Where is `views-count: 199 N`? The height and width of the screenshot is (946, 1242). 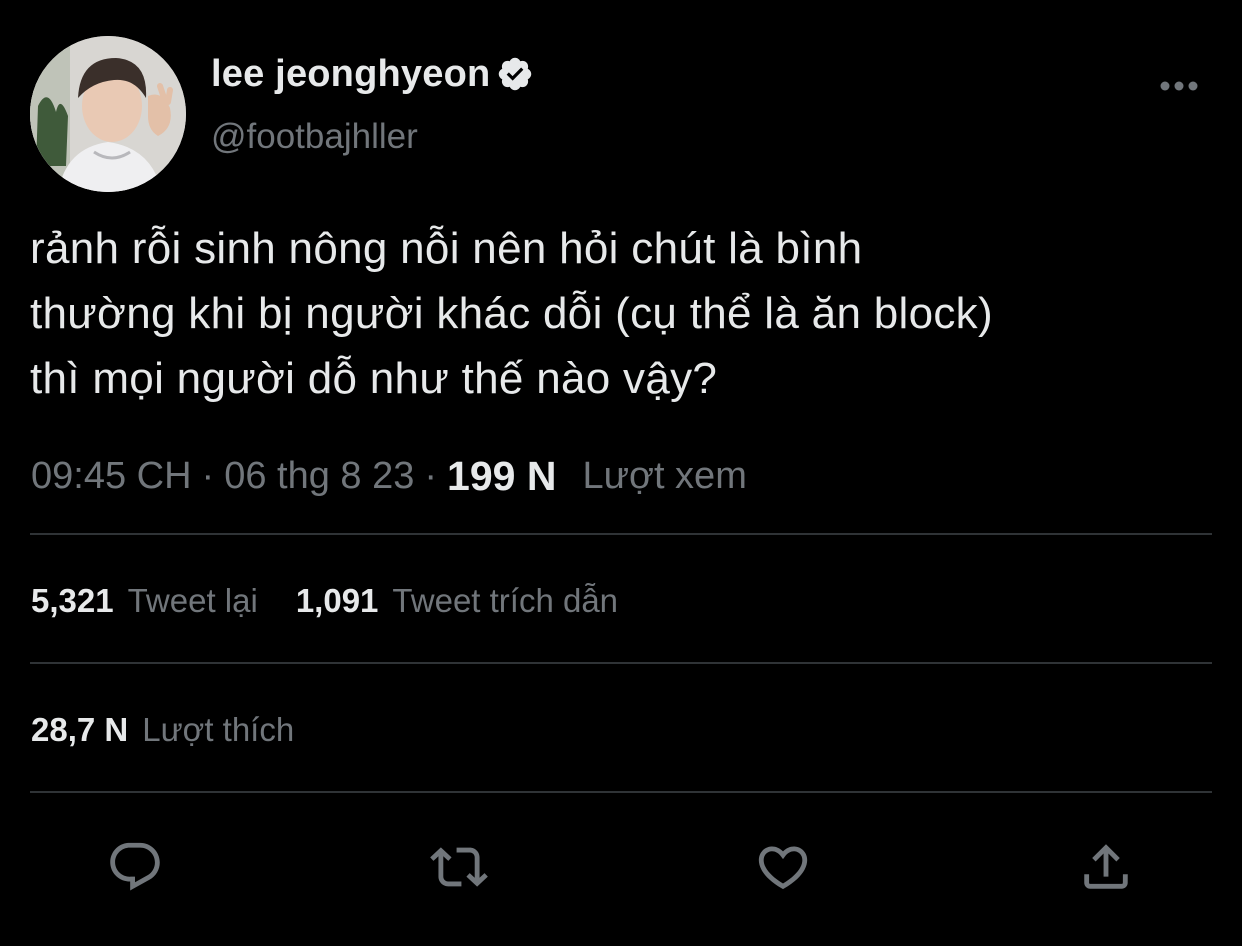
views-count: 199 N is located at coordinates (502, 475).